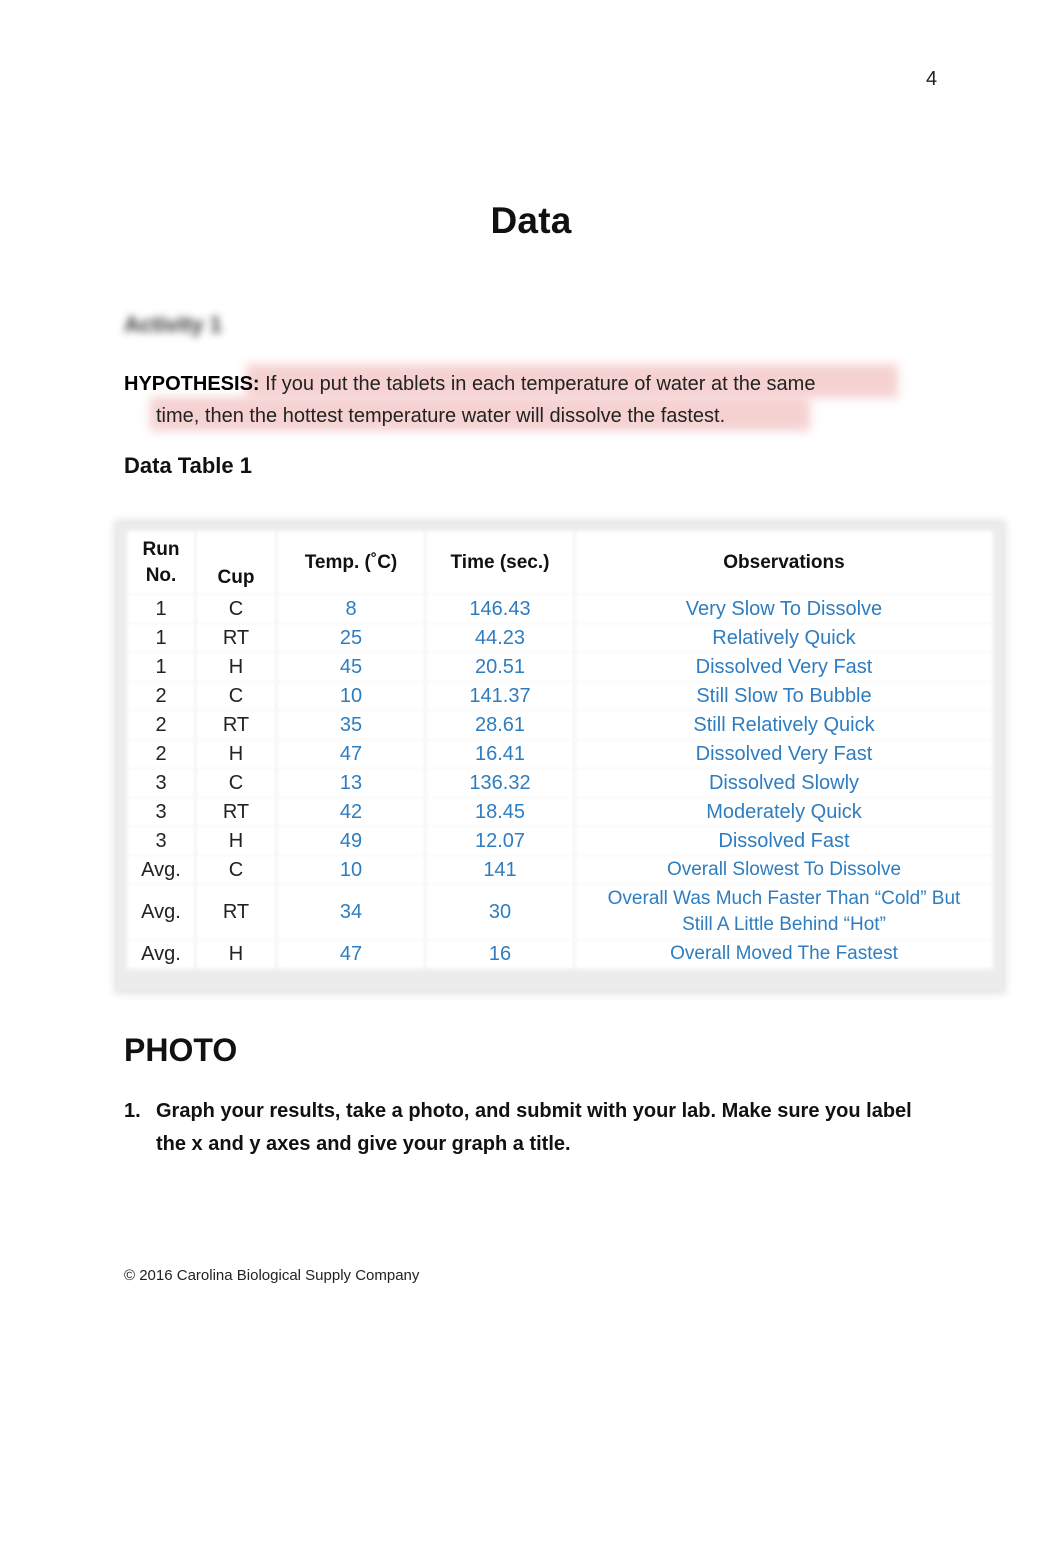 The width and height of the screenshot is (1062, 1556). I want to click on table-row: 1 H 45 20.51 Dissolved Very Fast, so click(560, 667).